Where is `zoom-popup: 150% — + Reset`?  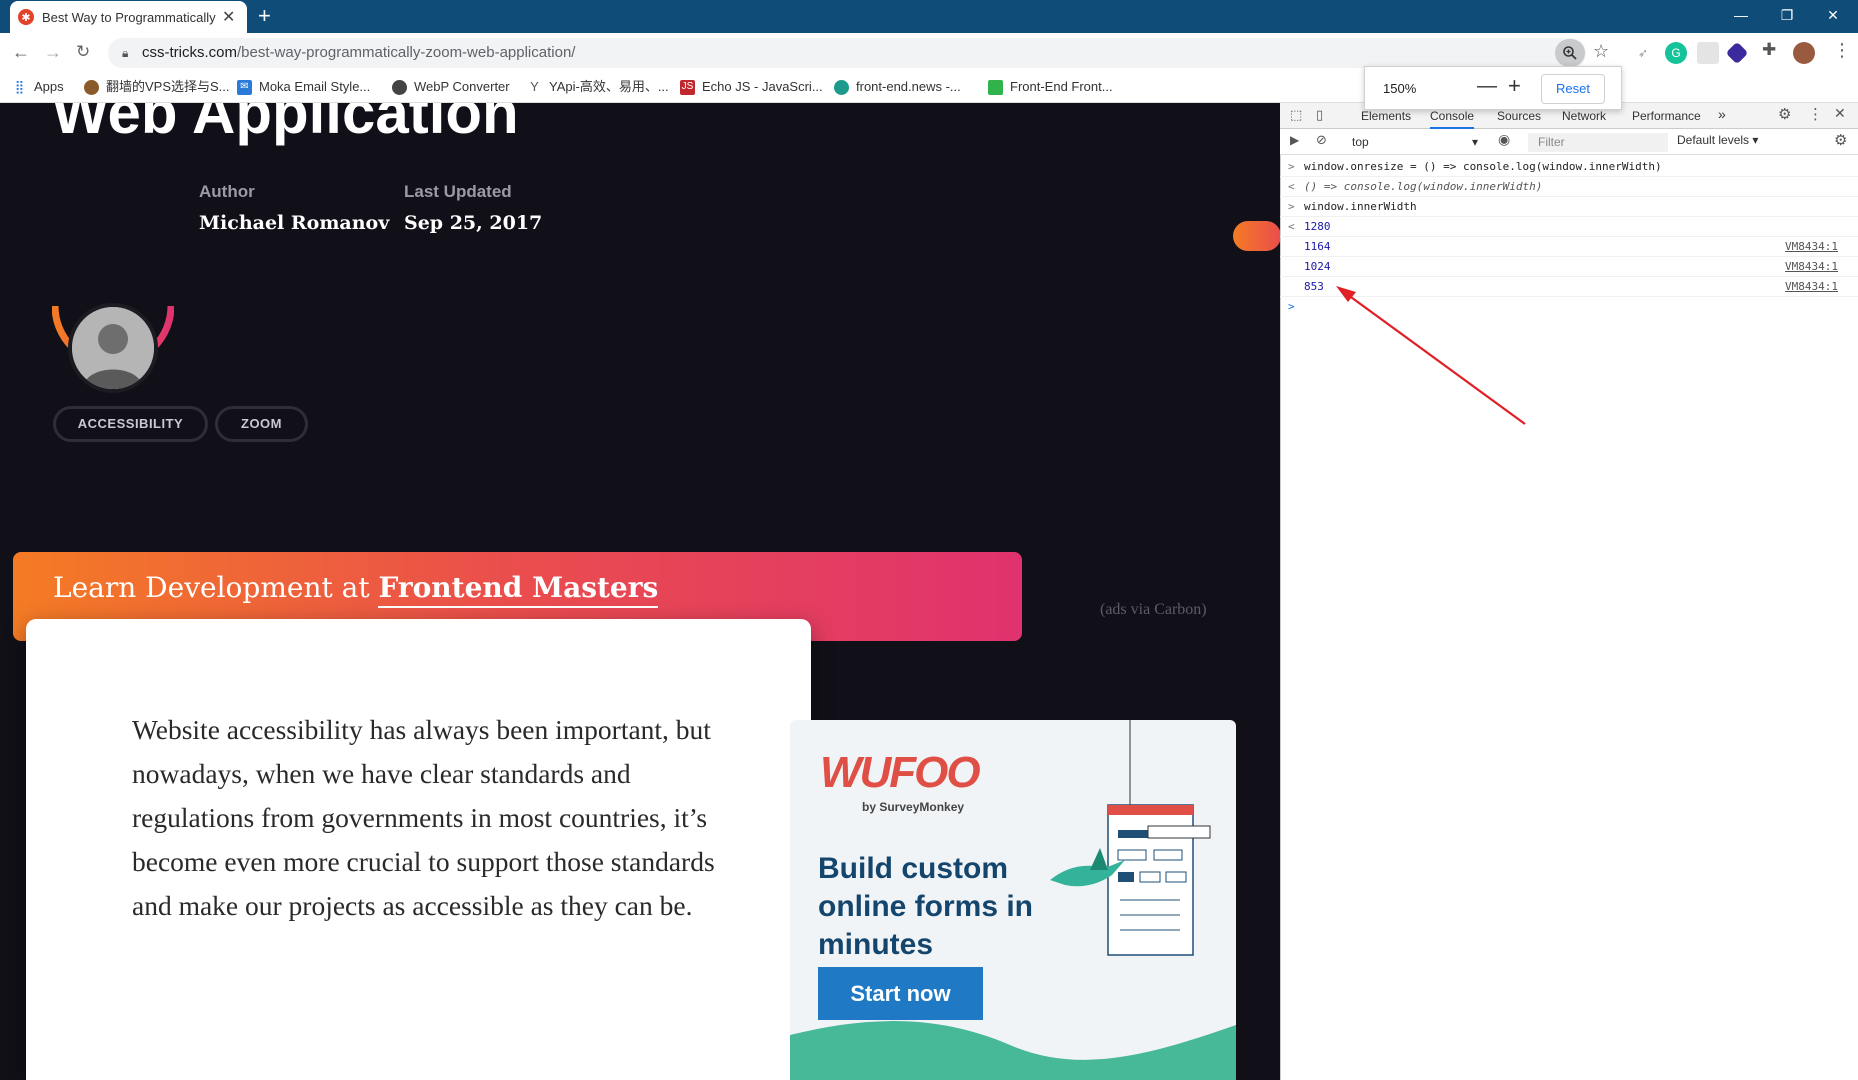 zoom-popup: 150% — + Reset is located at coordinates (1493, 88).